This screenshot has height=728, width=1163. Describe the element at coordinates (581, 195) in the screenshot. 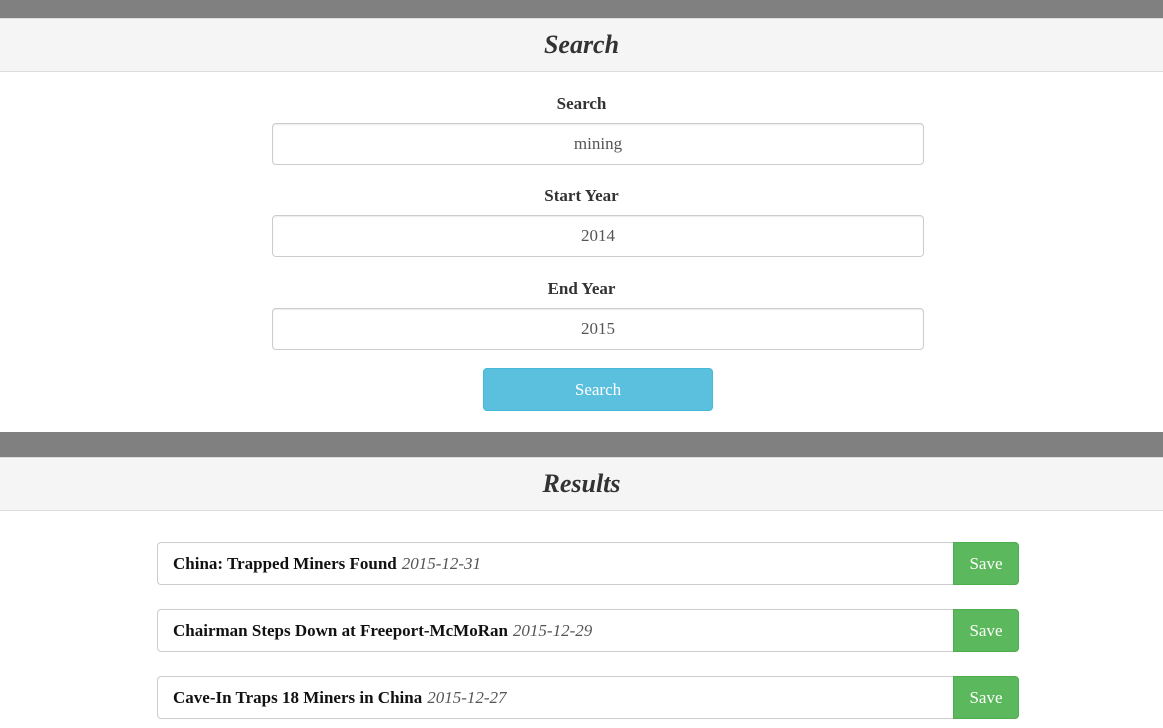

I see `start-year-label: Start Year` at that location.